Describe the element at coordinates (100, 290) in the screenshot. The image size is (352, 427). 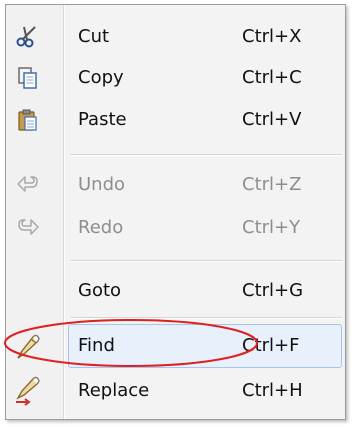
I see `menu-item-label: Goto` at that location.